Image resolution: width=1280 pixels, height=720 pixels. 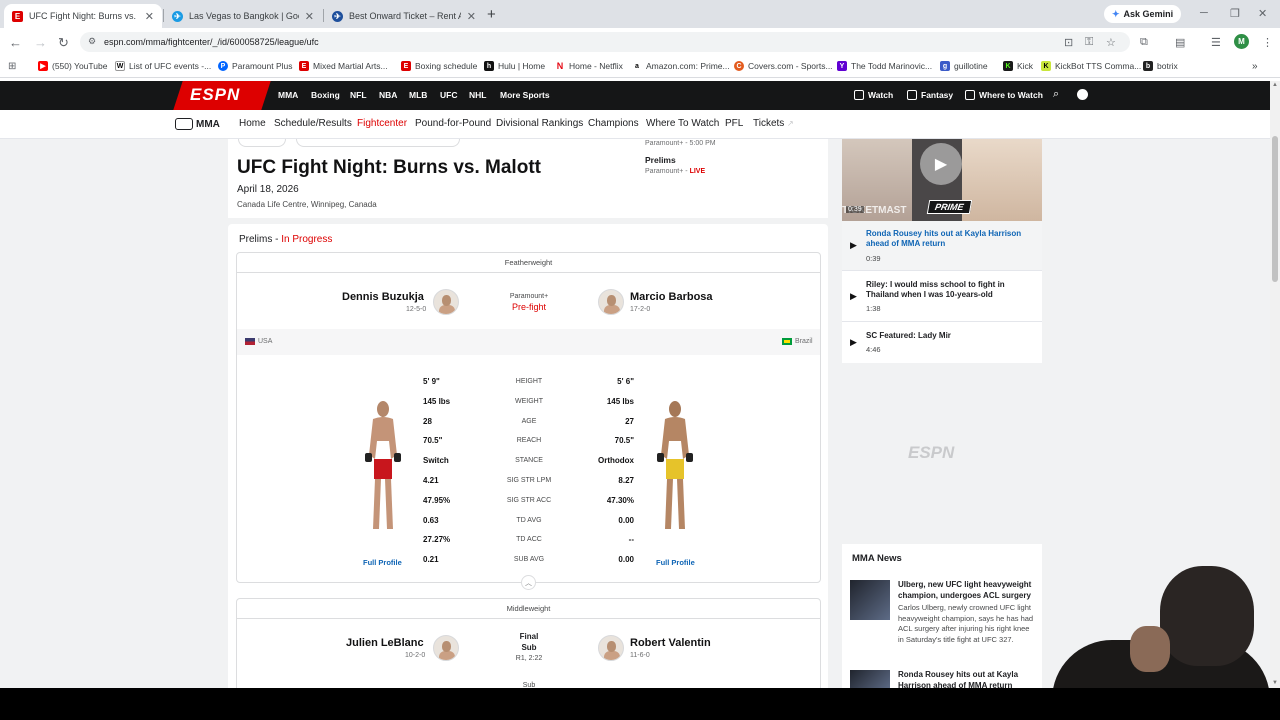 What do you see at coordinates (288, 95) in the screenshot?
I see `nav-mma: MMA` at bounding box center [288, 95].